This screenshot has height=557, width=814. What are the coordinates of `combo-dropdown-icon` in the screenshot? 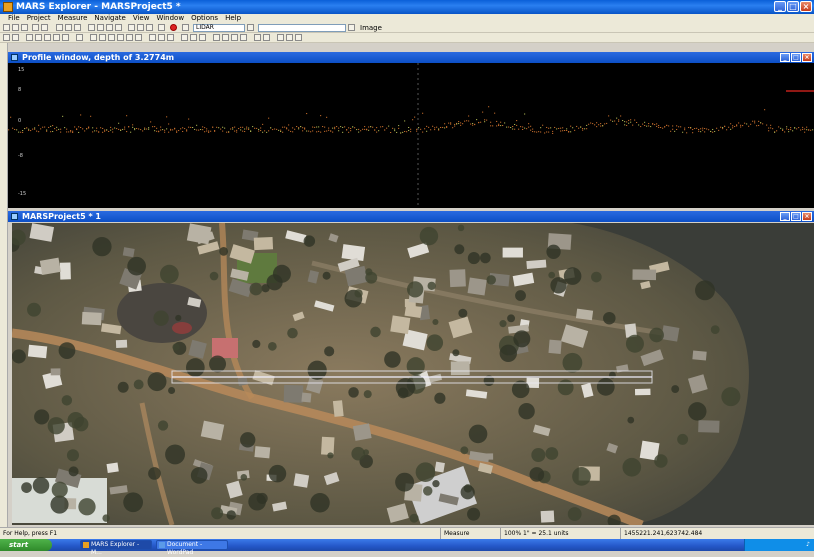 It's located at (250, 27).